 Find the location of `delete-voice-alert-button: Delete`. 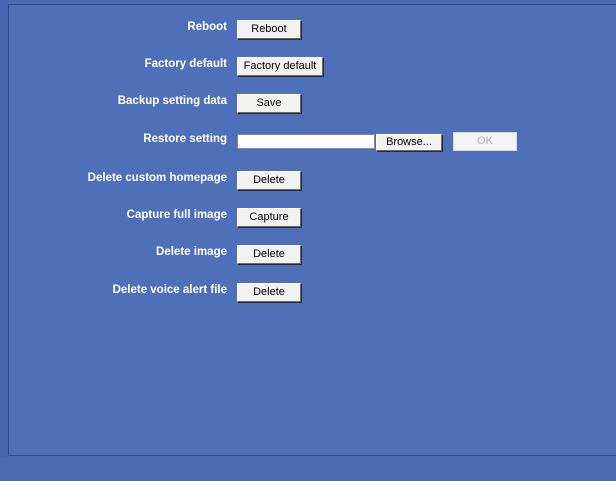

delete-voice-alert-button: Delete is located at coordinates (269, 292).